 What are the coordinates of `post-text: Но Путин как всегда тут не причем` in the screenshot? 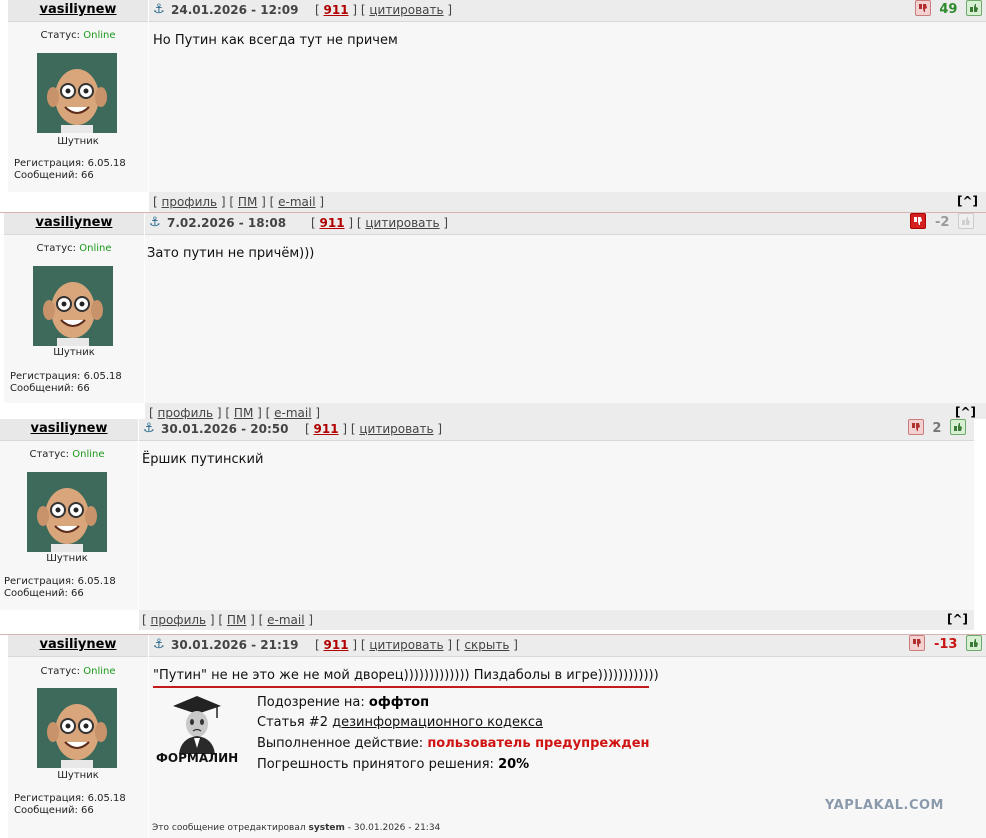 It's located at (275, 40).